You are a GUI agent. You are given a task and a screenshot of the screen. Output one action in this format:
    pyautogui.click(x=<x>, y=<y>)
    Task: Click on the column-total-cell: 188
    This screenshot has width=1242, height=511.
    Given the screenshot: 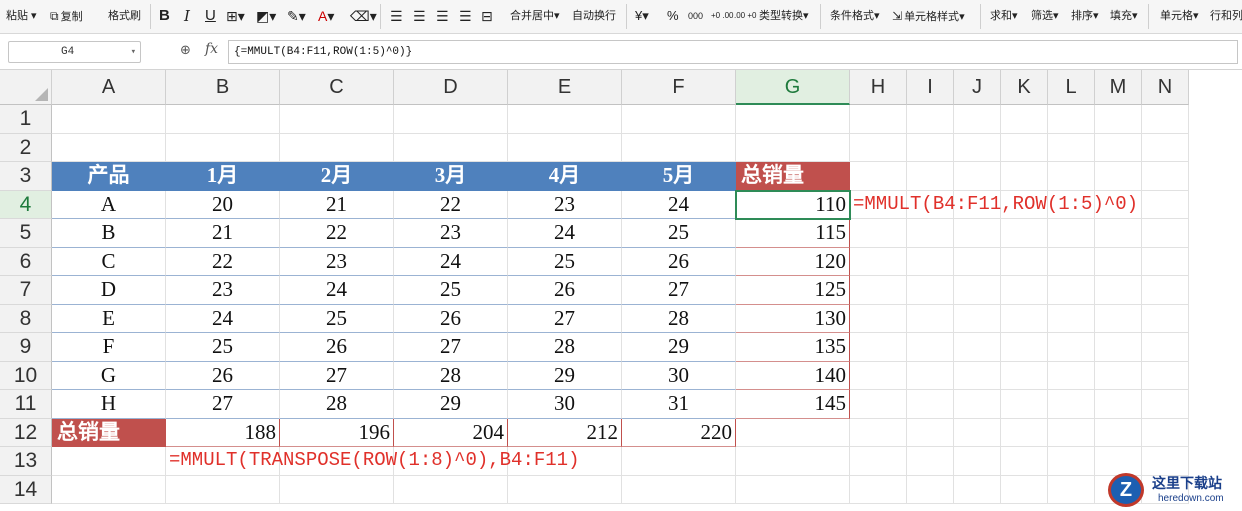 What is the action you would take?
    pyautogui.click(x=223, y=432)
    